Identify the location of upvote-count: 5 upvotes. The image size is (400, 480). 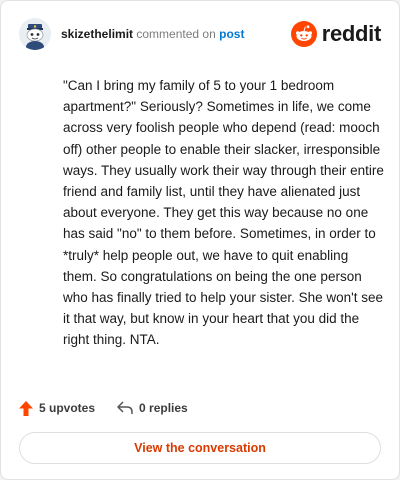
(67, 408).